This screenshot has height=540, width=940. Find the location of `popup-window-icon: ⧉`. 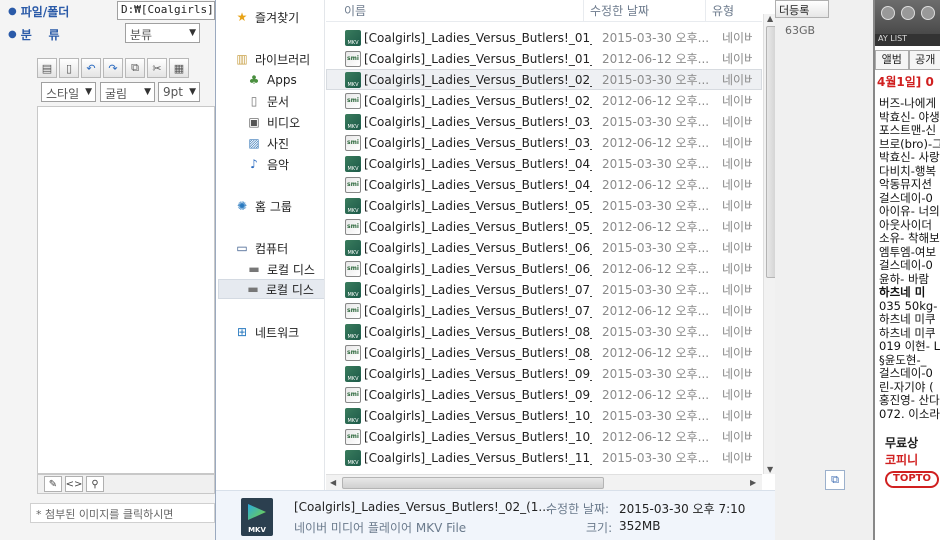

popup-window-icon: ⧉ is located at coordinates (835, 480).